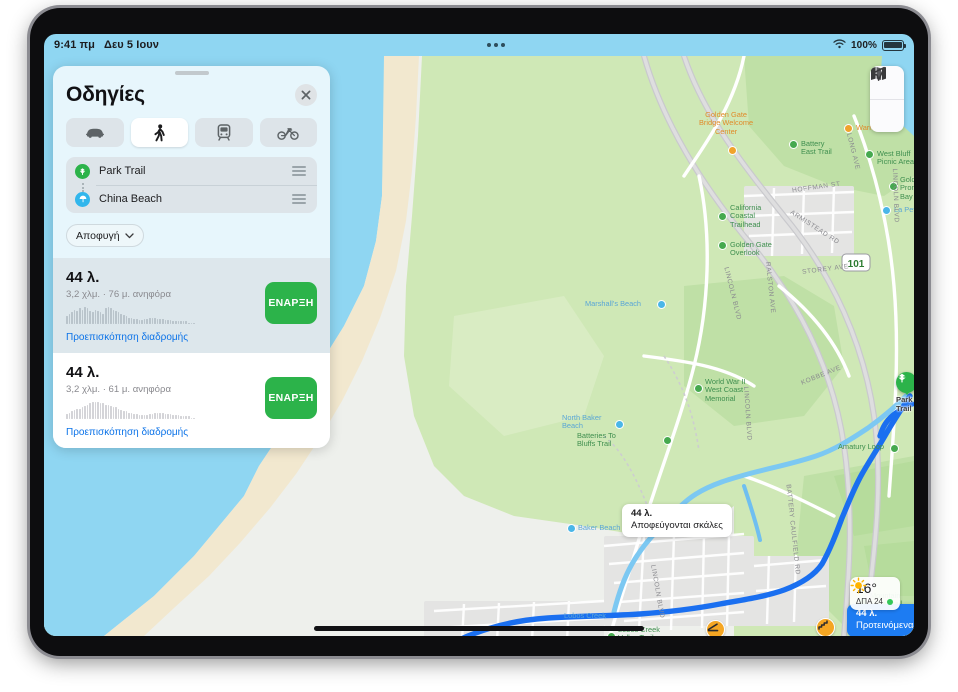  Describe the element at coordinates (869, 601) in the screenshot. I see `aqi-label: ΔΠΑ 24` at that location.